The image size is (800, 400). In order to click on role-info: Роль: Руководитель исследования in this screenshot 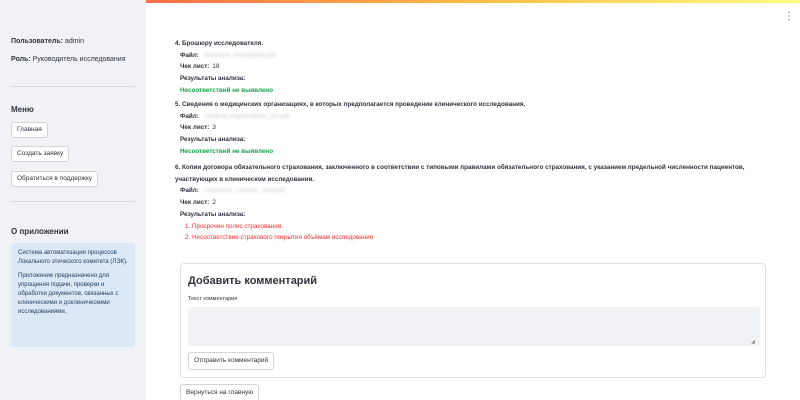, I will do `click(68, 59)`.